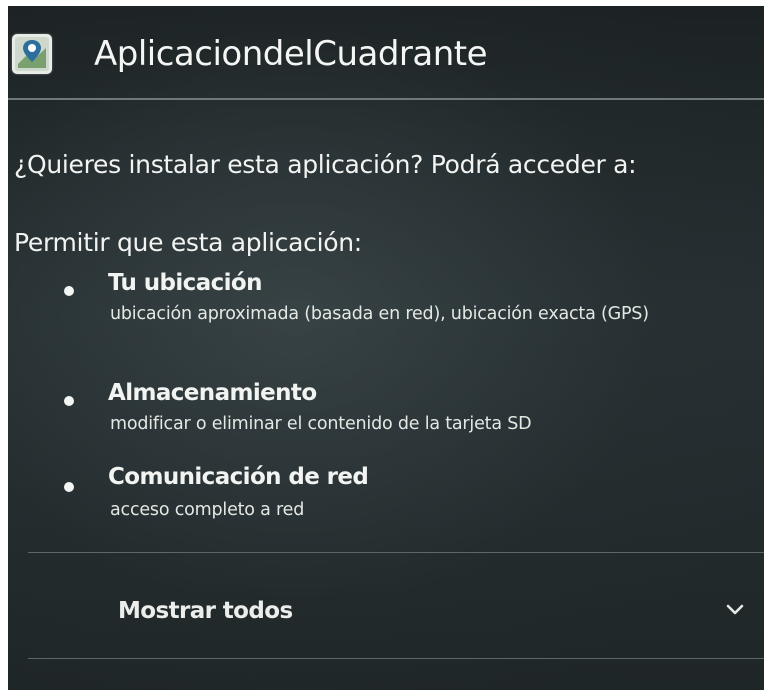 This screenshot has width=768, height=690. Describe the element at coordinates (386, 99) in the screenshot. I see `title-divider` at that location.